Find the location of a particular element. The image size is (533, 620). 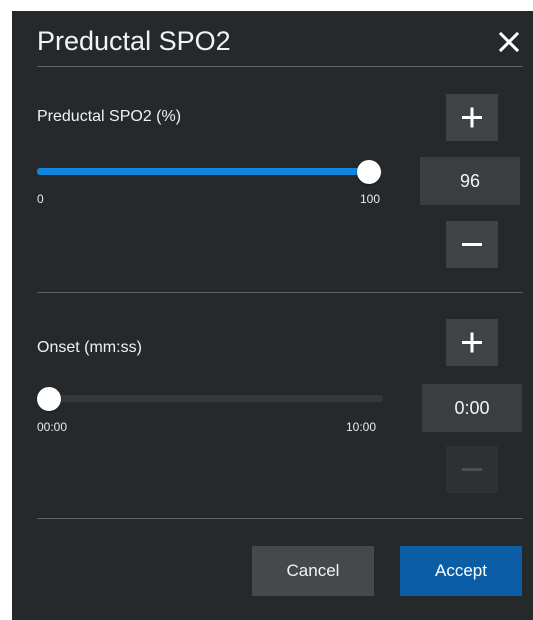

onset-slider-thumb is located at coordinates (49, 399).